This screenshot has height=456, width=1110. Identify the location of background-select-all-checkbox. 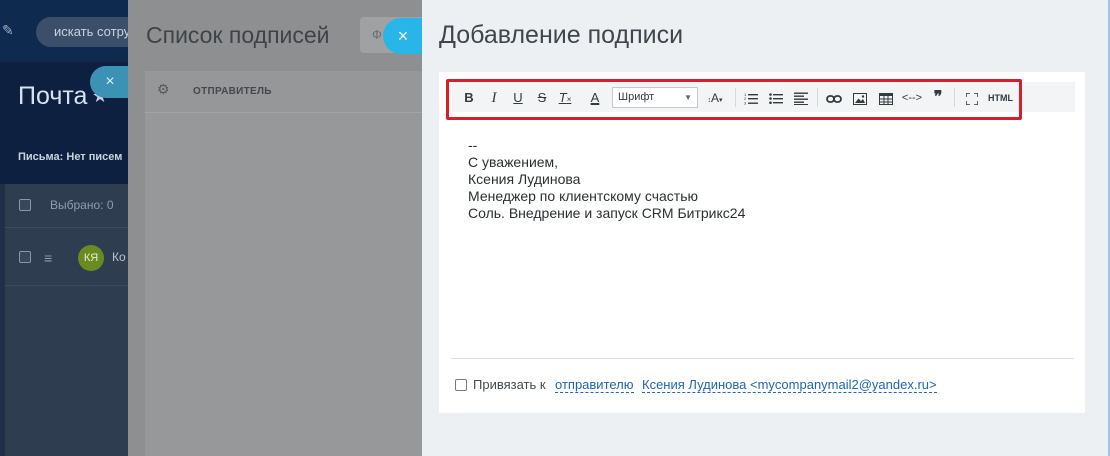
(25, 205).